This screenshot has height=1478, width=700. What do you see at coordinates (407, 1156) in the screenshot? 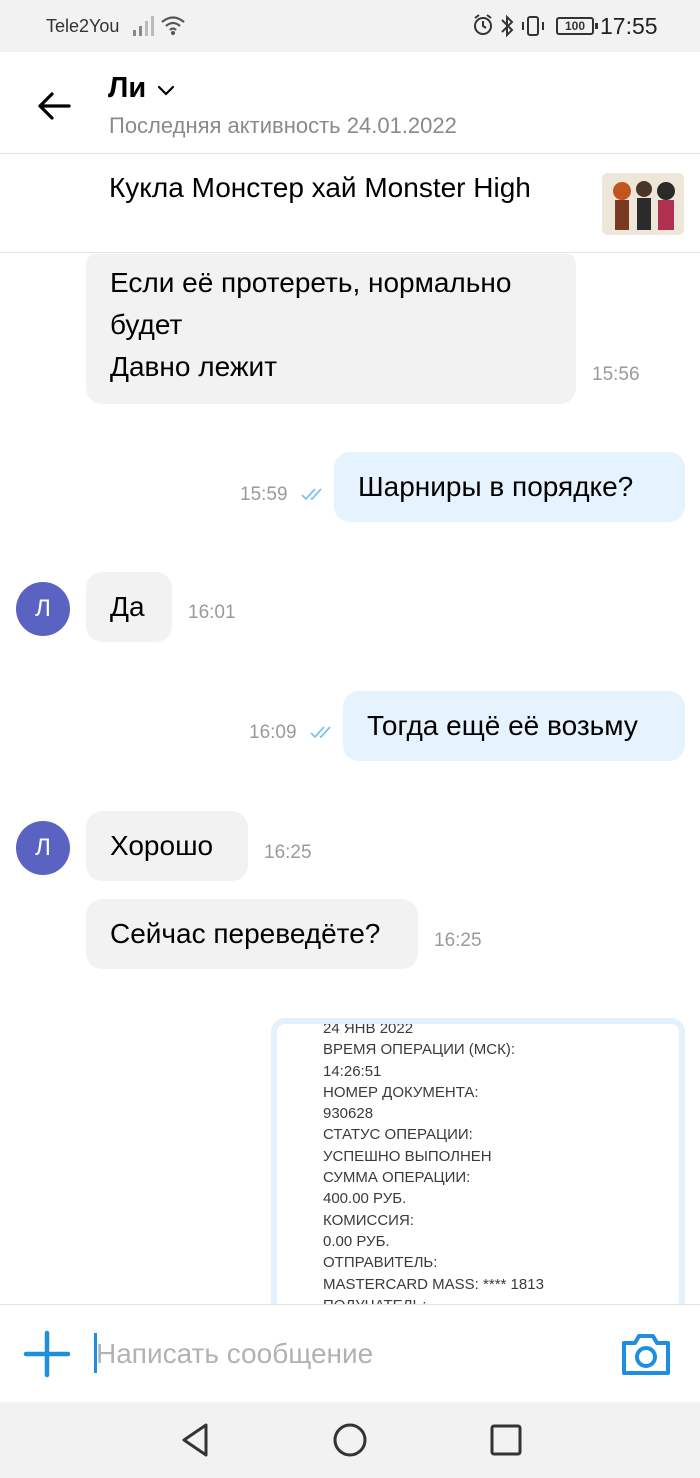
I see `receipt-line: УСПЕШНО ВЫПОЛНЕН` at bounding box center [407, 1156].